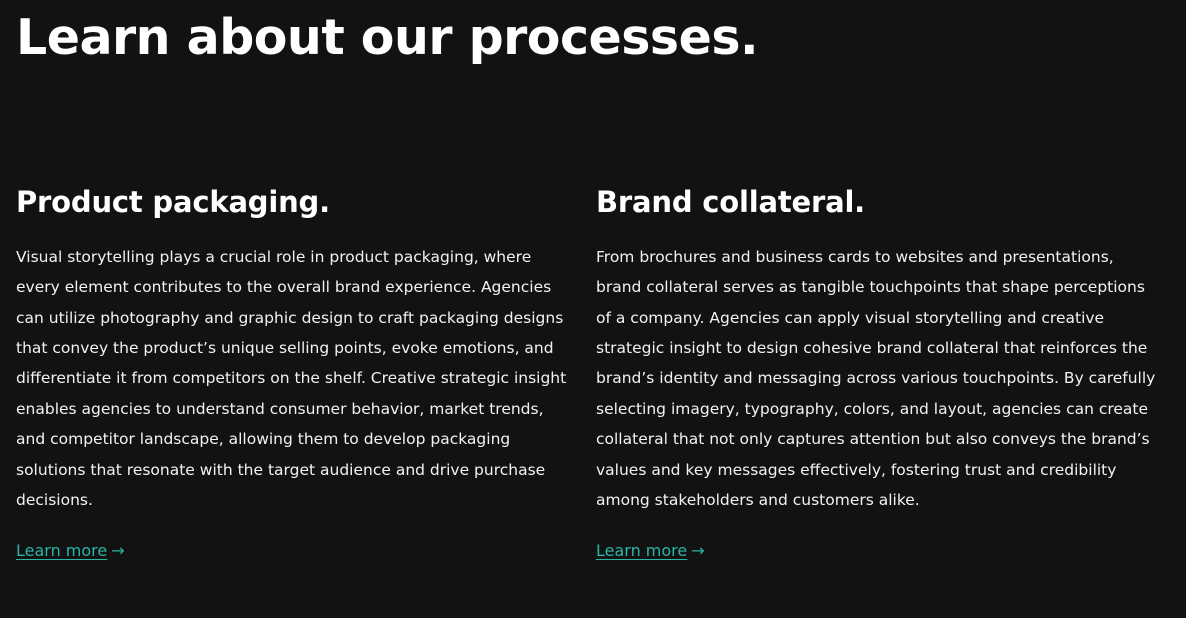 The width and height of the screenshot is (1186, 618). I want to click on section-heading: Brand collateral., so click(730, 202).